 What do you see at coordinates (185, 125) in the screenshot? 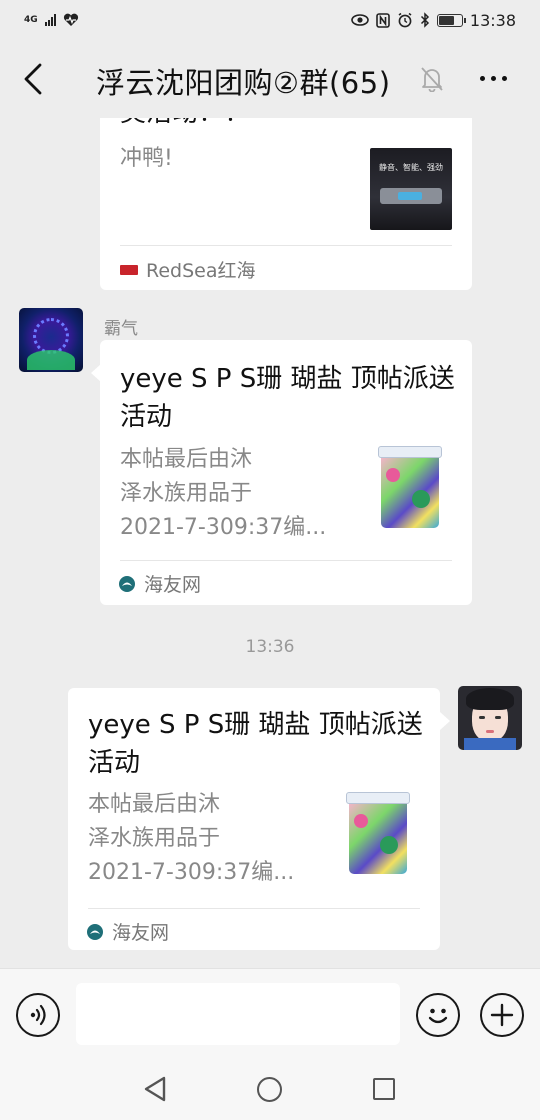
I see `card-title-partial: 奖活动！！` at bounding box center [185, 125].